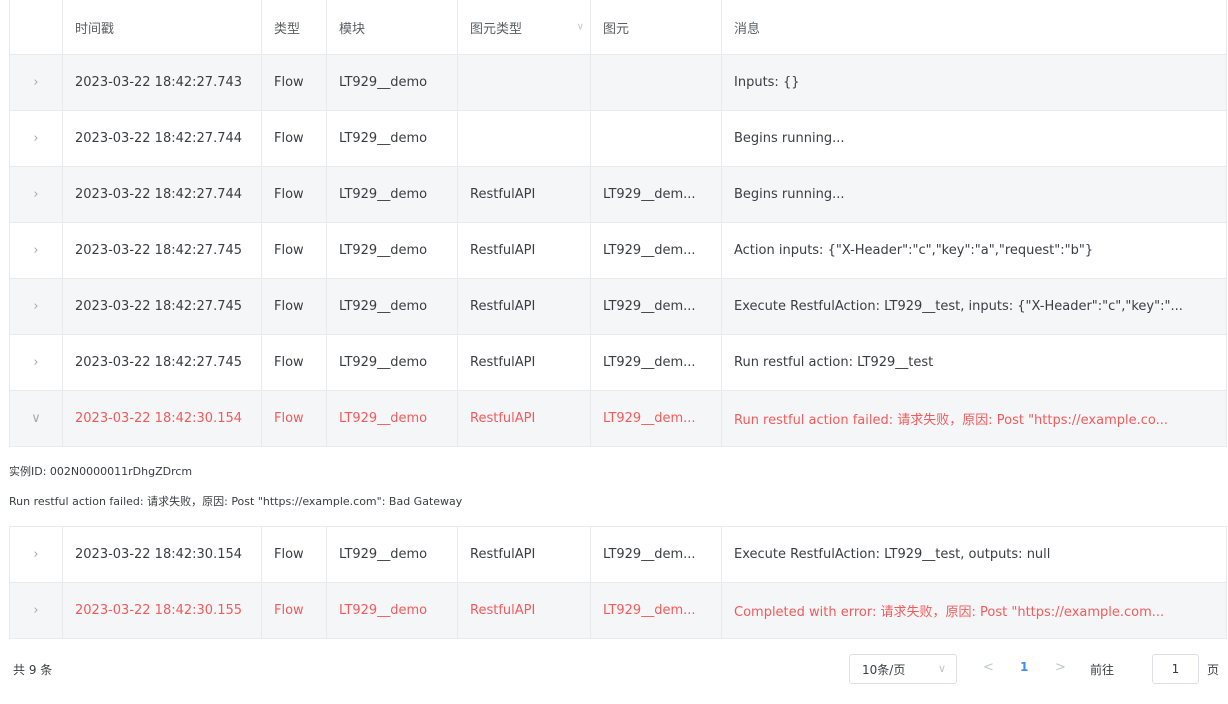 This screenshot has height=704, width=1228. I want to click on page-size-select: 10条/页 ∨, so click(903, 669).